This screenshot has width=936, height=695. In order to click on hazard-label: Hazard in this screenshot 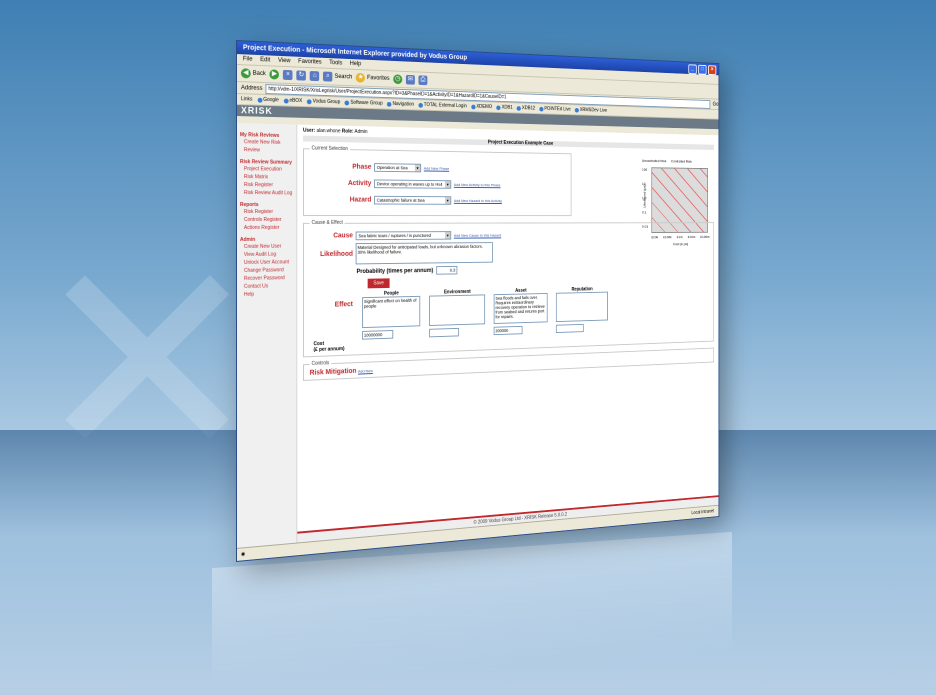, I will do `click(360, 200)`.